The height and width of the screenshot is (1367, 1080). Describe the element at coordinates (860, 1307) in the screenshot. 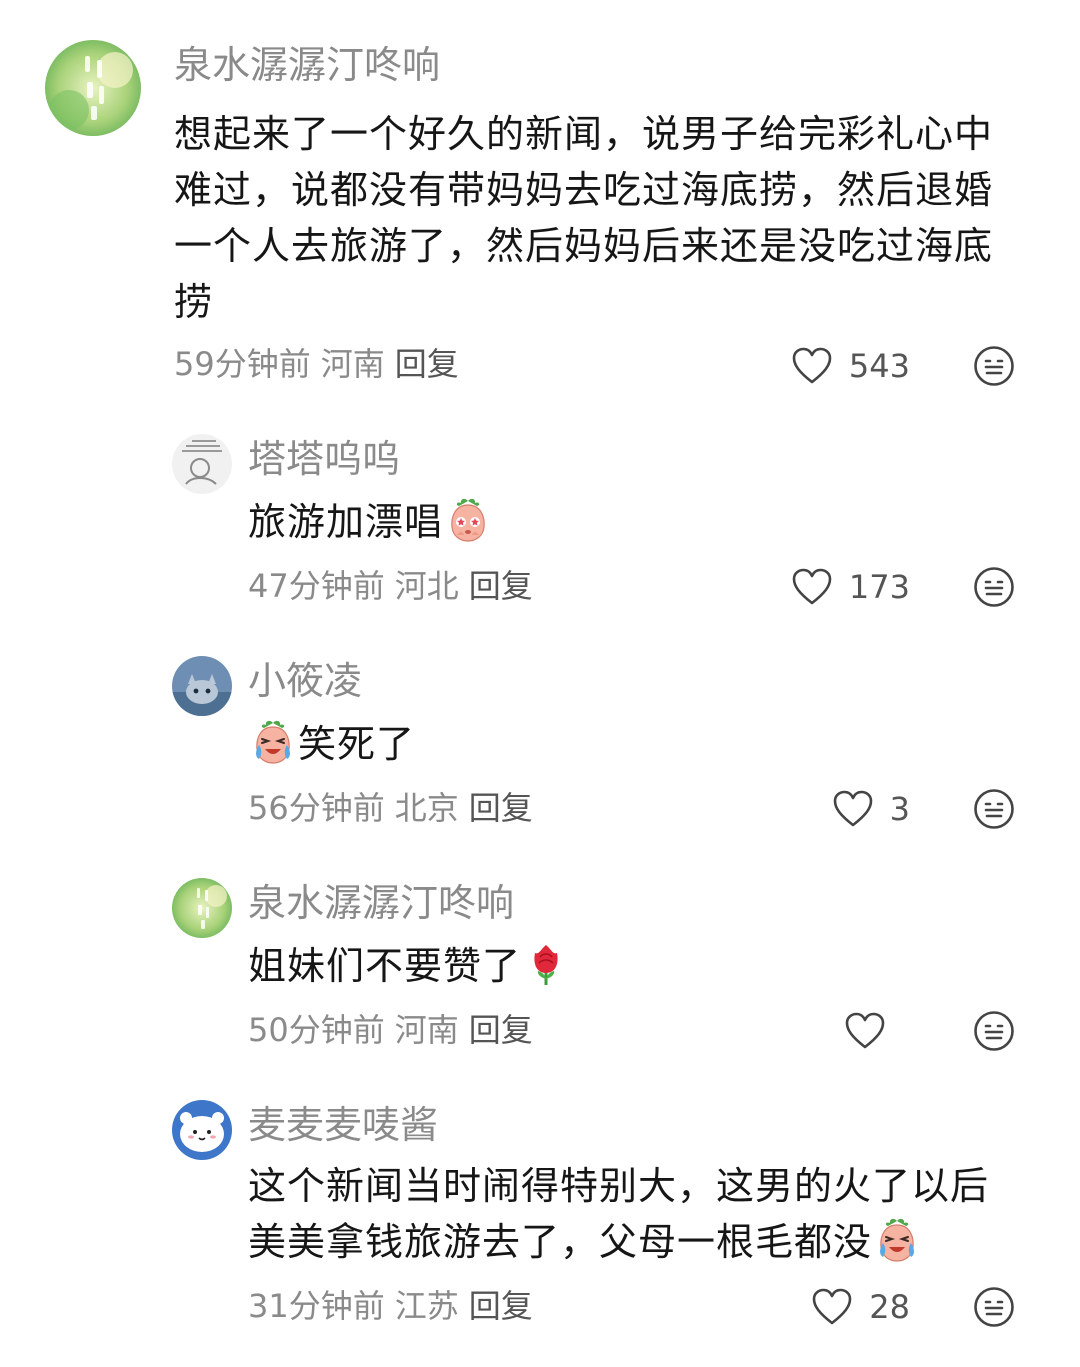

I see `like-button: 28` at that location.